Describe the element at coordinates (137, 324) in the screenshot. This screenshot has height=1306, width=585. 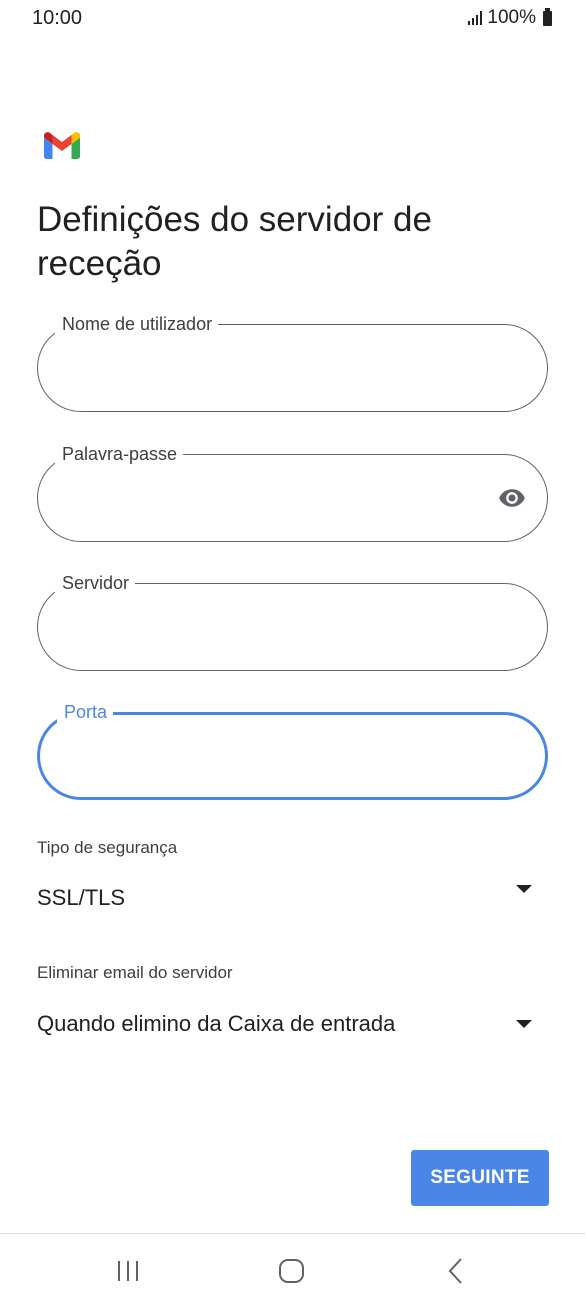
I see `username-label: Nome de utilizador` at that location.